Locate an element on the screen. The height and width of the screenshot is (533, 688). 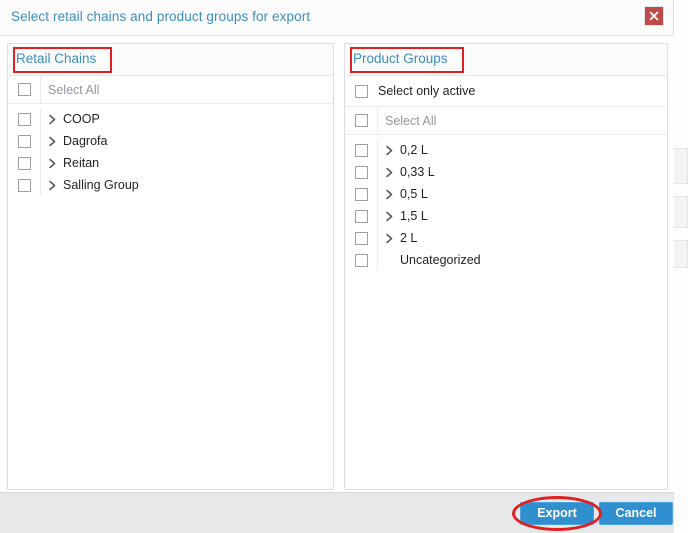
list-item-label: 1,5 L is located at coordinates (414, 216).